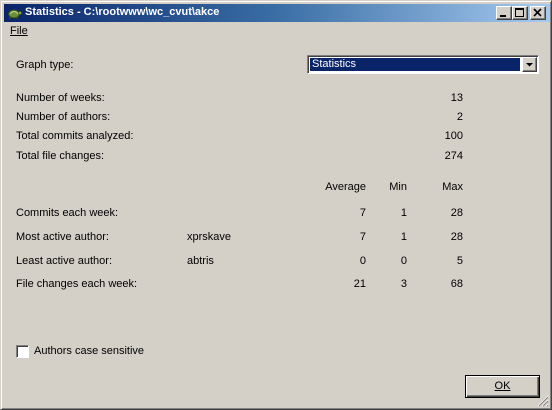  I want to click on row-label-commits-week: Commits each week:, so click(67, 213).